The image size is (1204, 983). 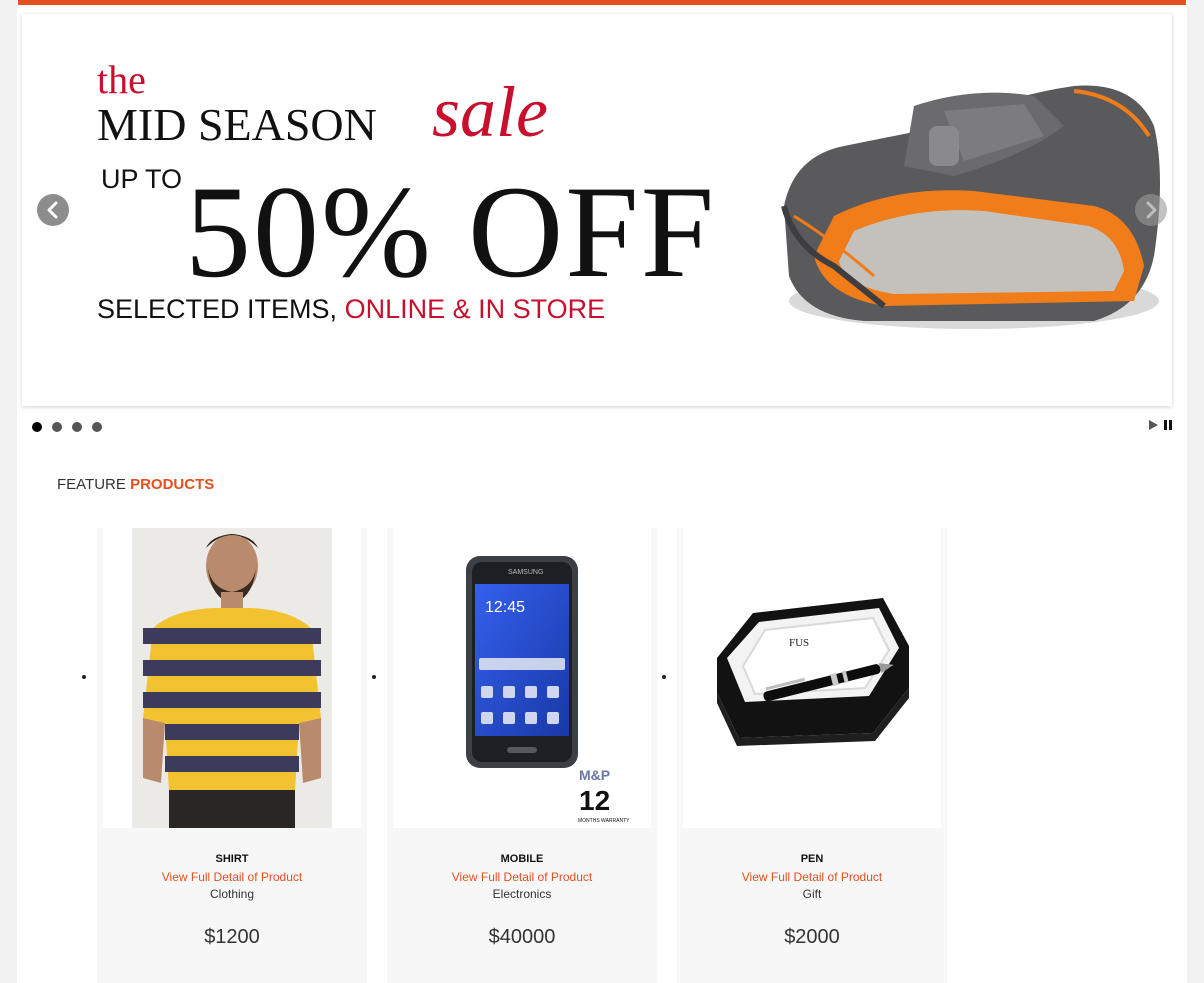 I want to click on product-price: $2000, so click(x=812, y=937).